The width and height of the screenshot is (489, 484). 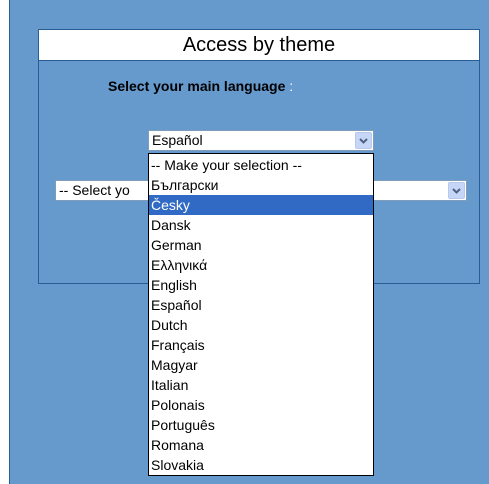 What do you see at coordinates (261, 185) in the screenshot?
I see `language-option: Български` at bounding box center [261, 185].